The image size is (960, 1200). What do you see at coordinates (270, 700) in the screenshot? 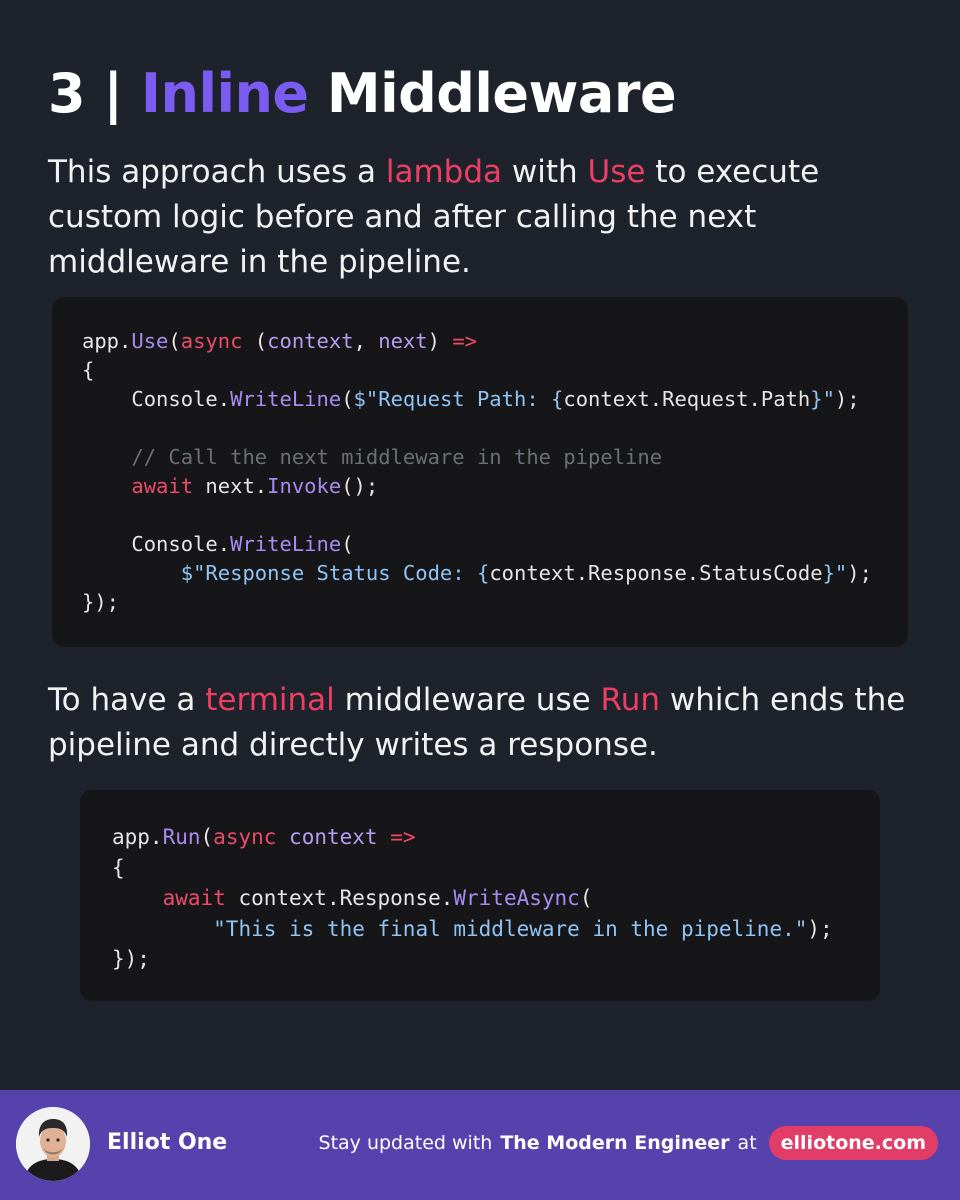
I see `second-highlight-terminal: terminal` at bounding box center [270, 700].